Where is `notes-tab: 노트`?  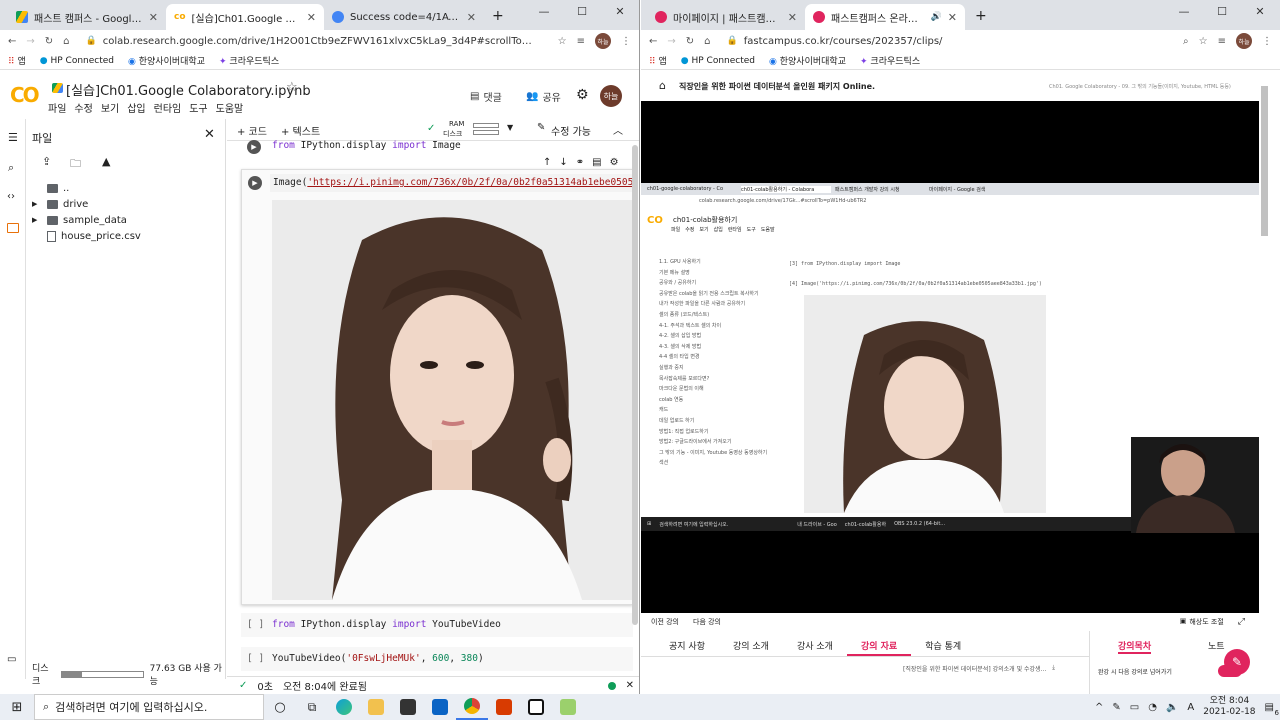 notes-tab: 노트 is located at coordinates (1216, 645).